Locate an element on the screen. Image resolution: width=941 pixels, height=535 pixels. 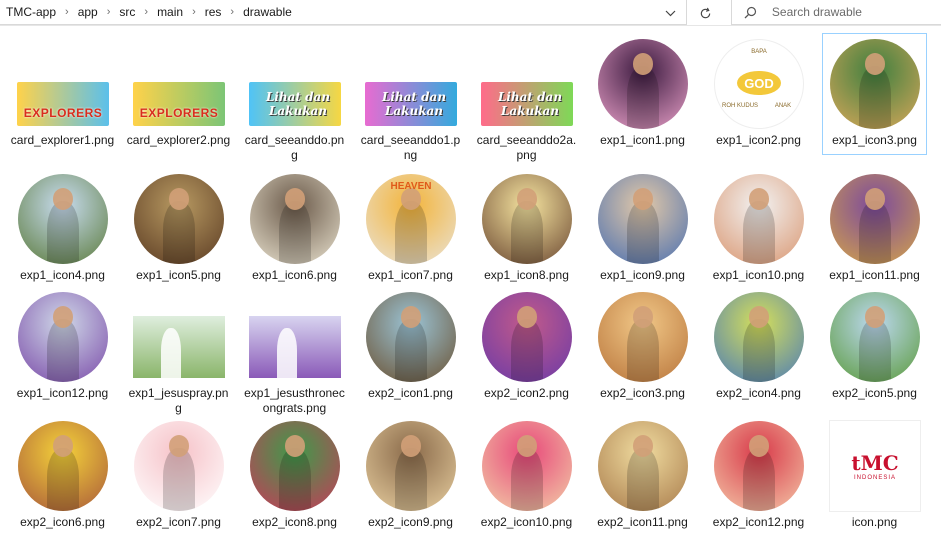
file-name-label: exp2_icon6.png is located at coordinates (62, 522).